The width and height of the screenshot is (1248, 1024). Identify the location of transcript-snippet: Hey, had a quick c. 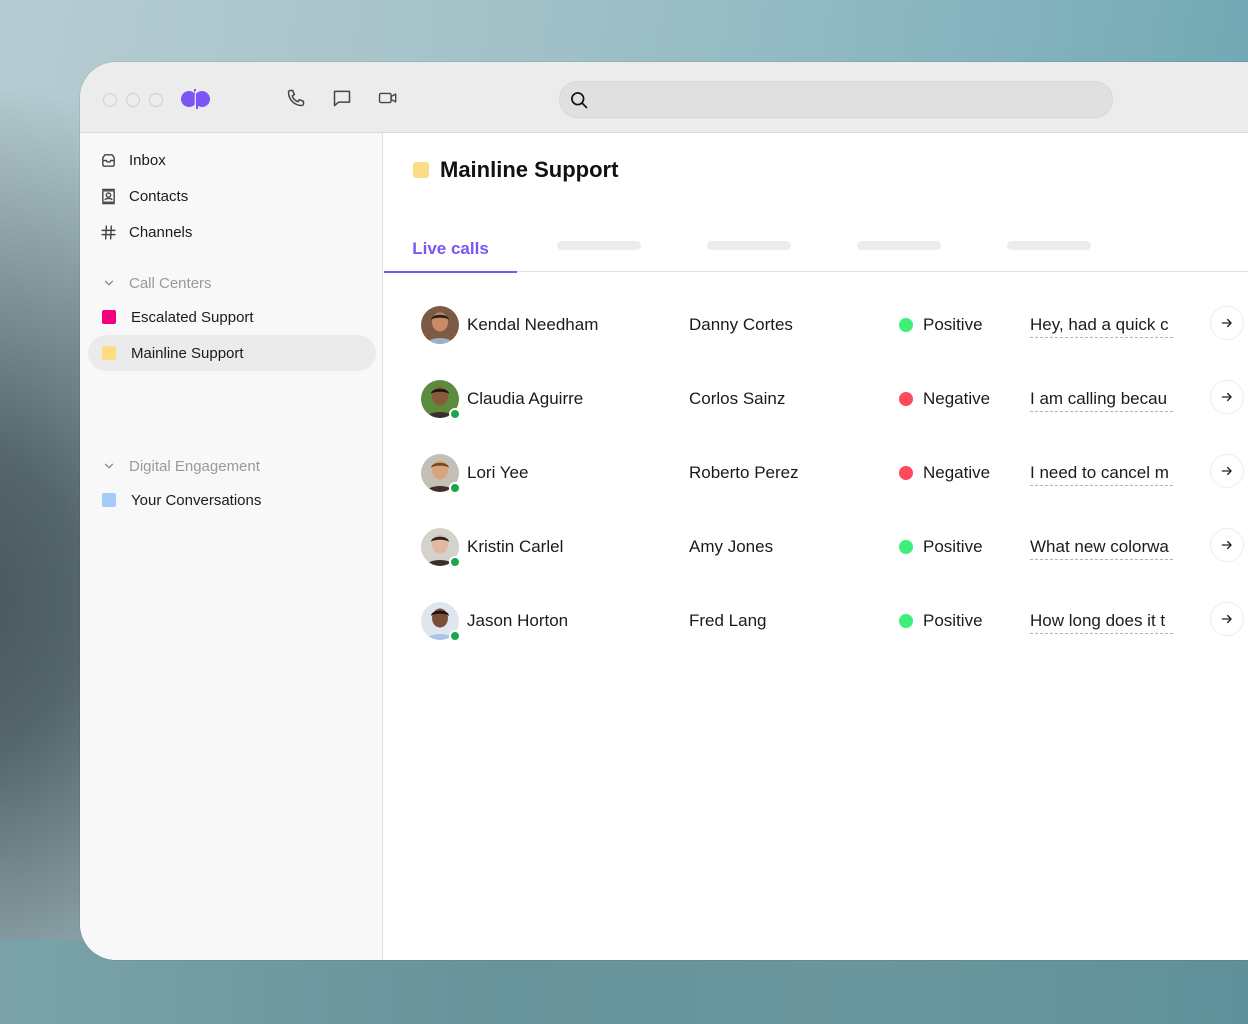
(1101, 326).